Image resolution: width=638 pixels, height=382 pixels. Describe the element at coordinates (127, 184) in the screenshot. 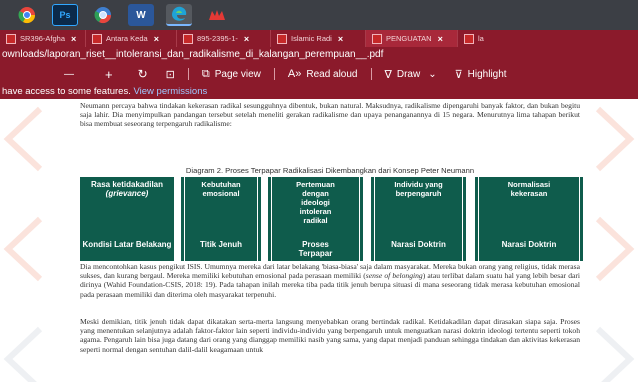

I see `diagram-box-1-top-text: Rasa ketidakadilan` at that location.